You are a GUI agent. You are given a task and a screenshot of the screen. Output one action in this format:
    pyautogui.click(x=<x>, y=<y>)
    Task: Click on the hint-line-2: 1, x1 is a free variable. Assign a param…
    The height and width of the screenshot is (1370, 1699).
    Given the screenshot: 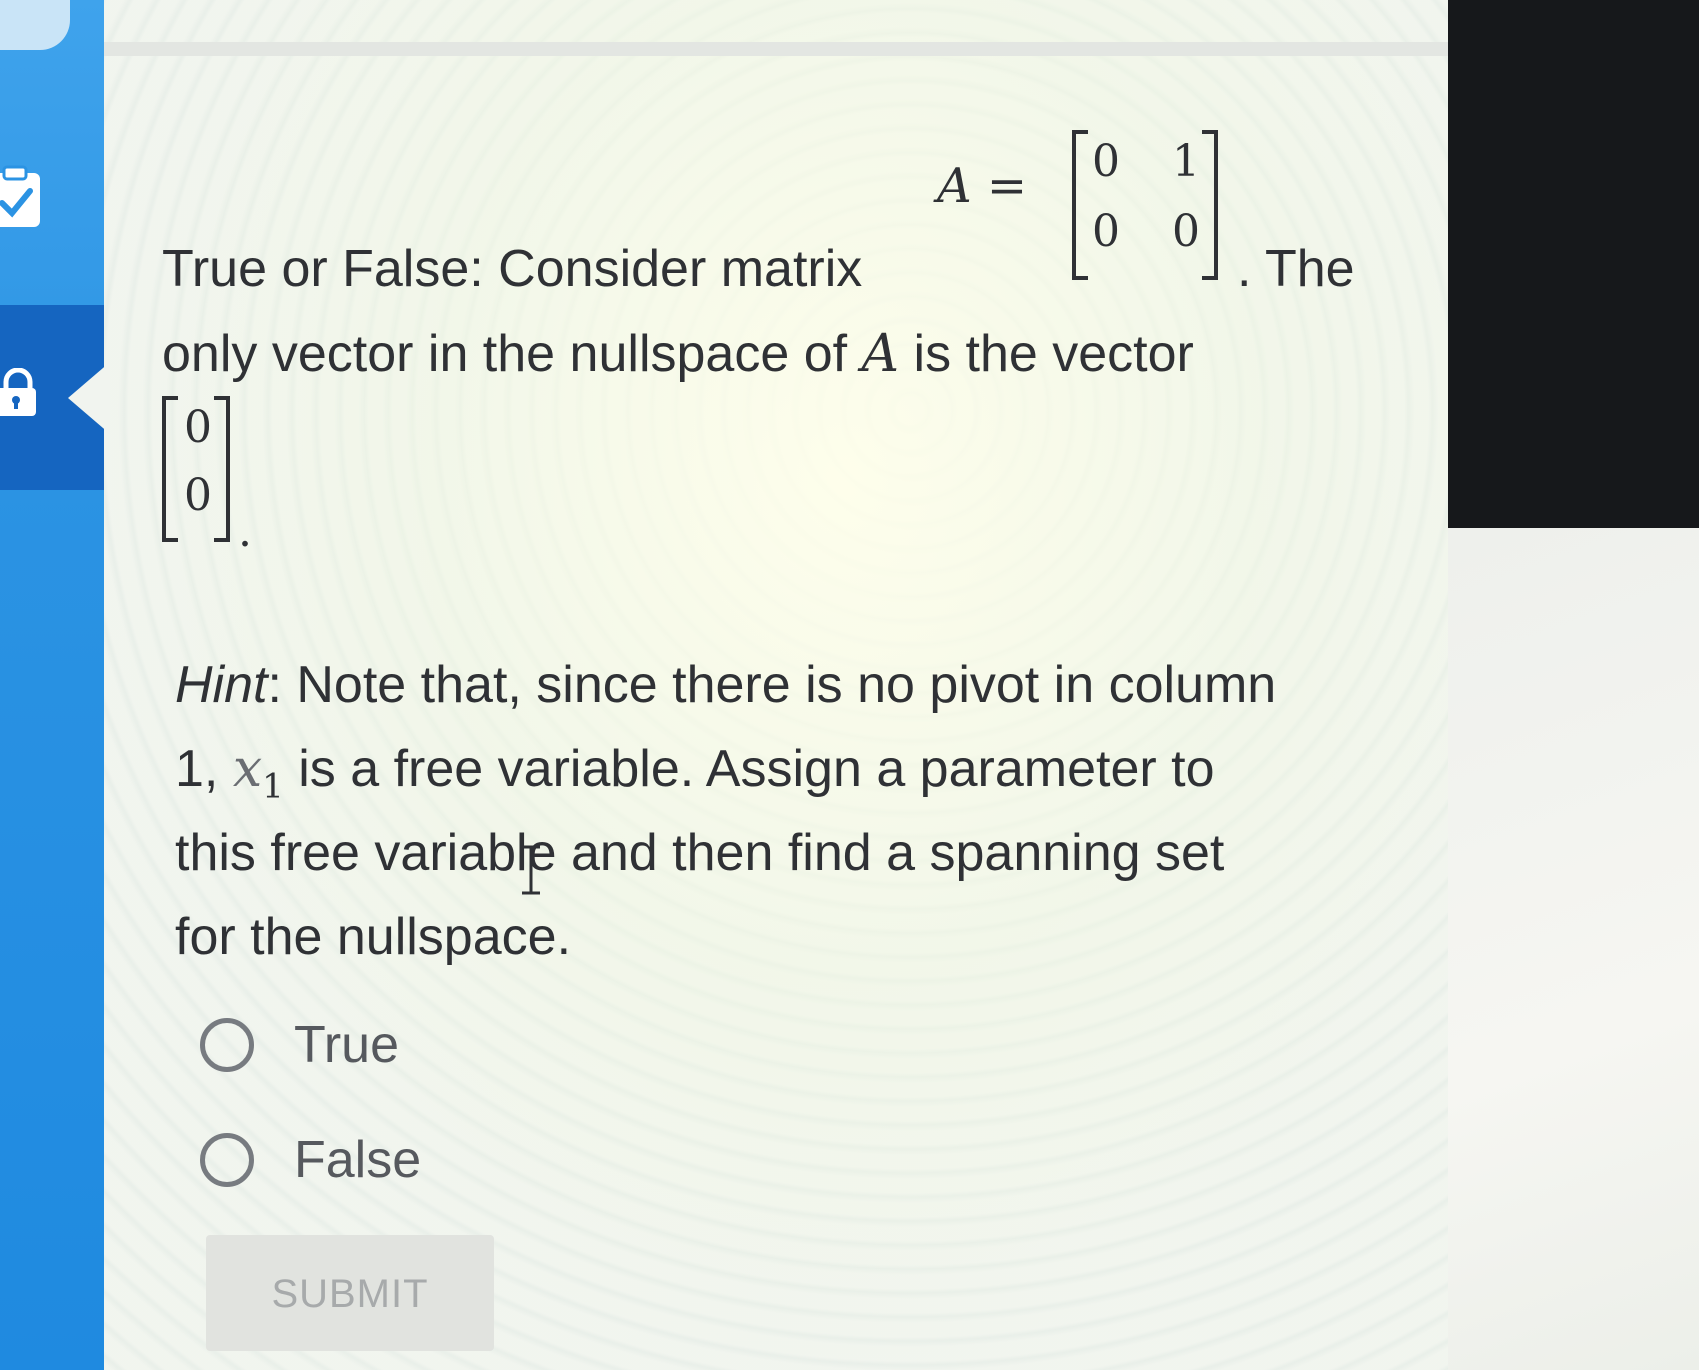 What is the action you would take?
    pyautogui.click(x=695, y=772)
    